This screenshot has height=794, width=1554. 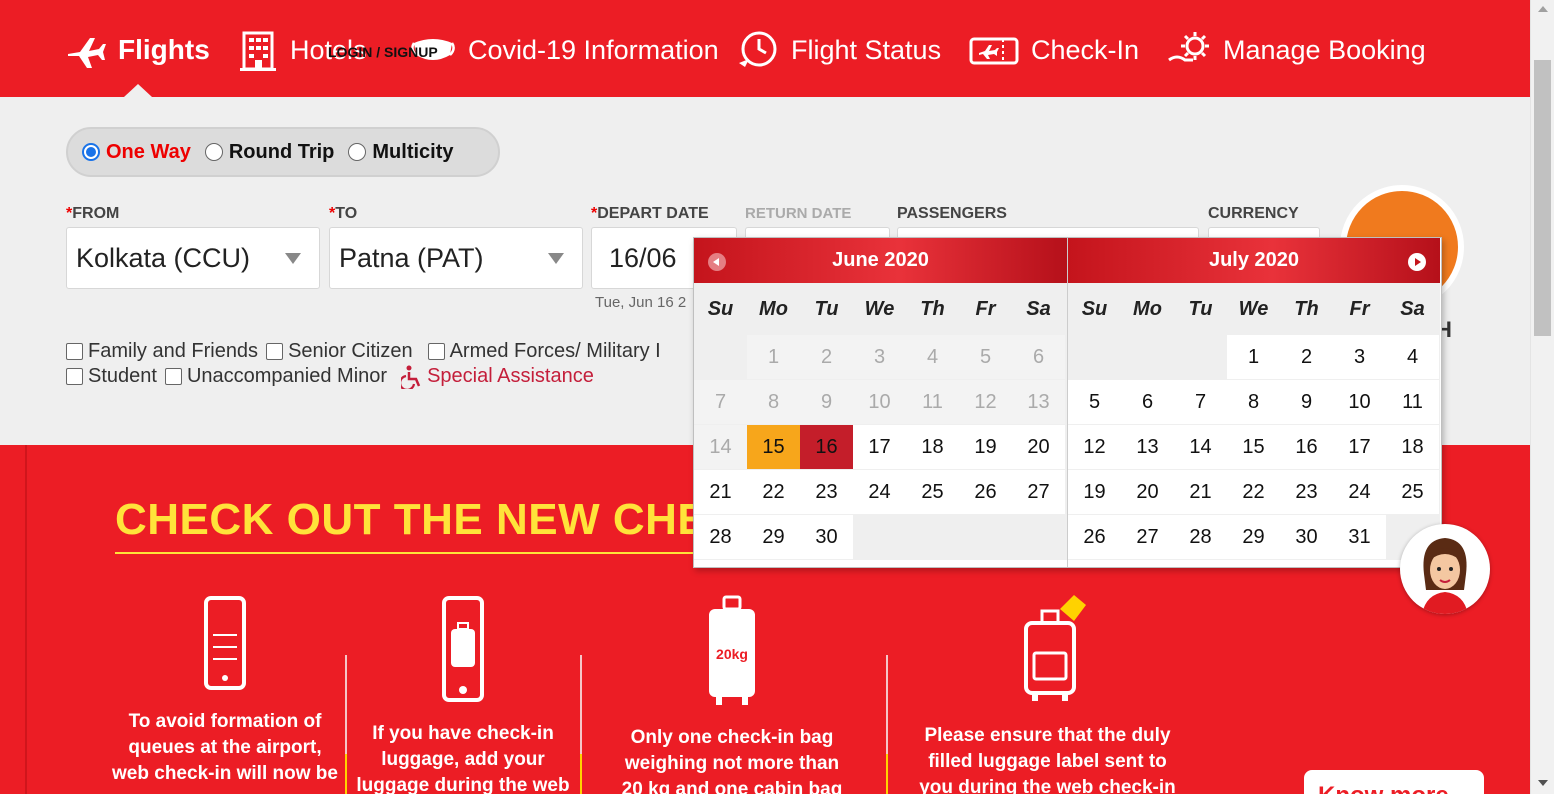 What do you see at coordinates (401, 152) in the screenshot?
I see `trip-multicity: Multicity` at bounding box center [401, 152].